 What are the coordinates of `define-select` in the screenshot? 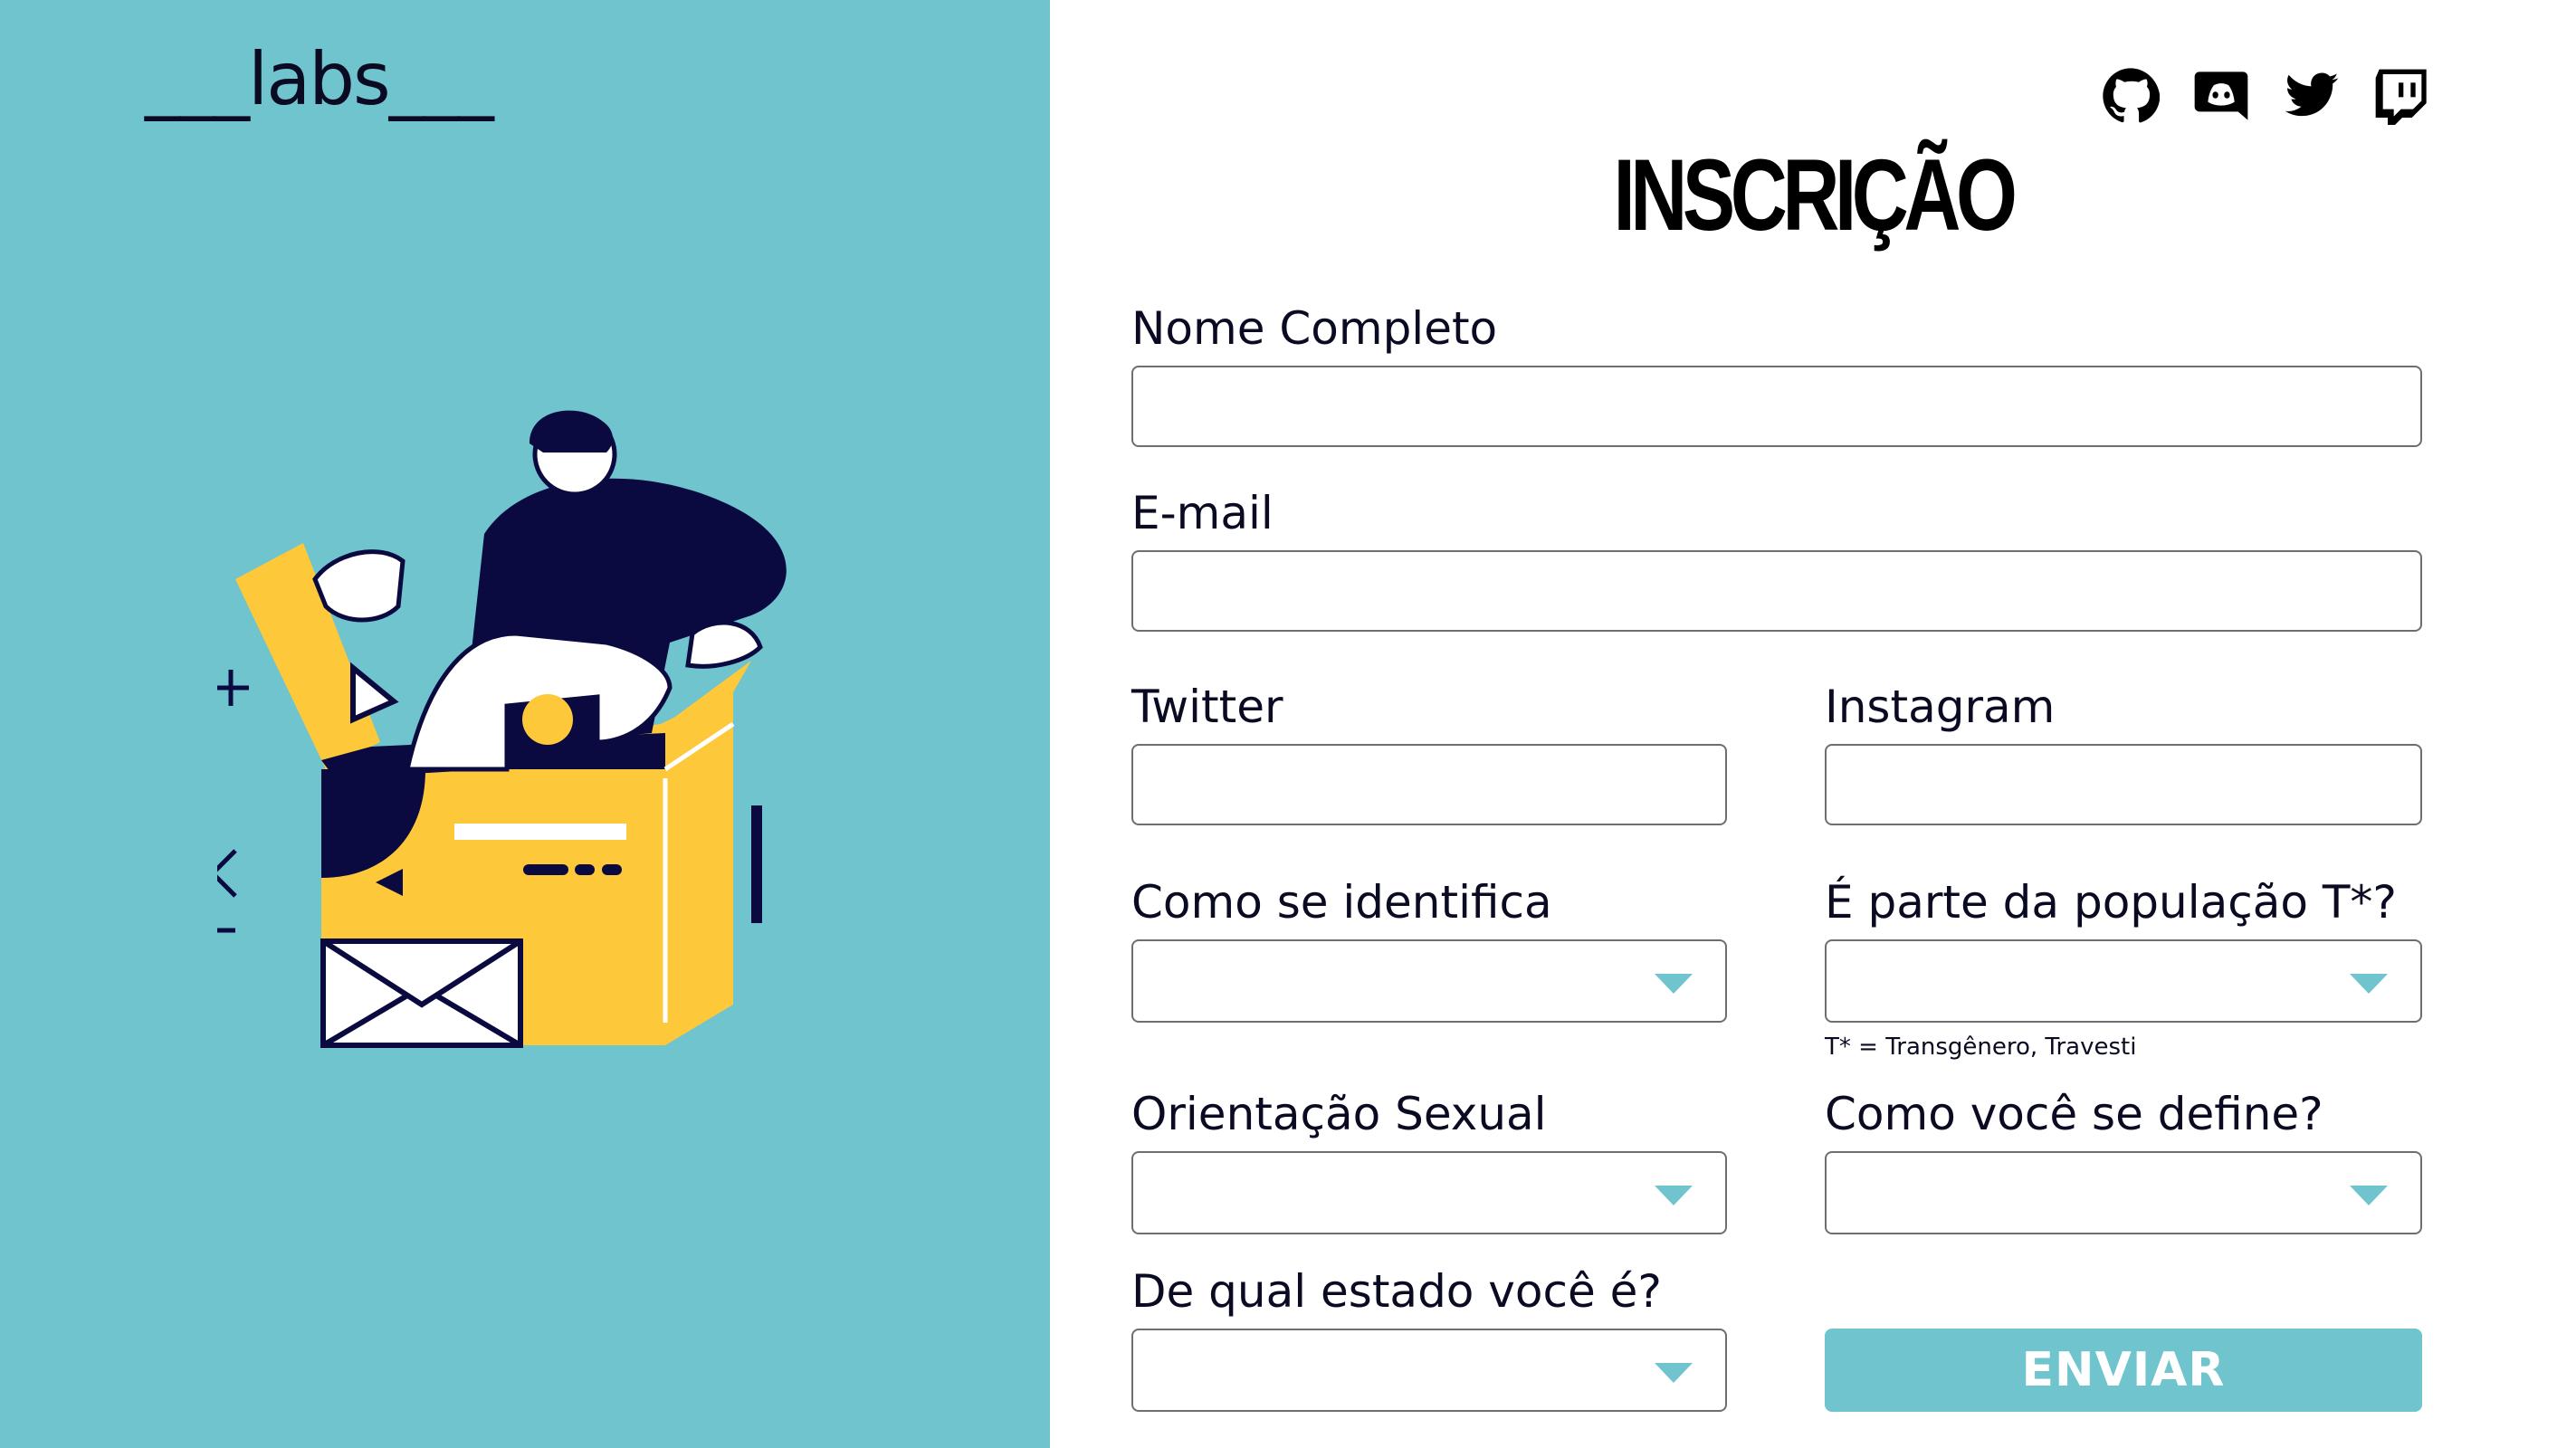 It's located at (2123, 1192).